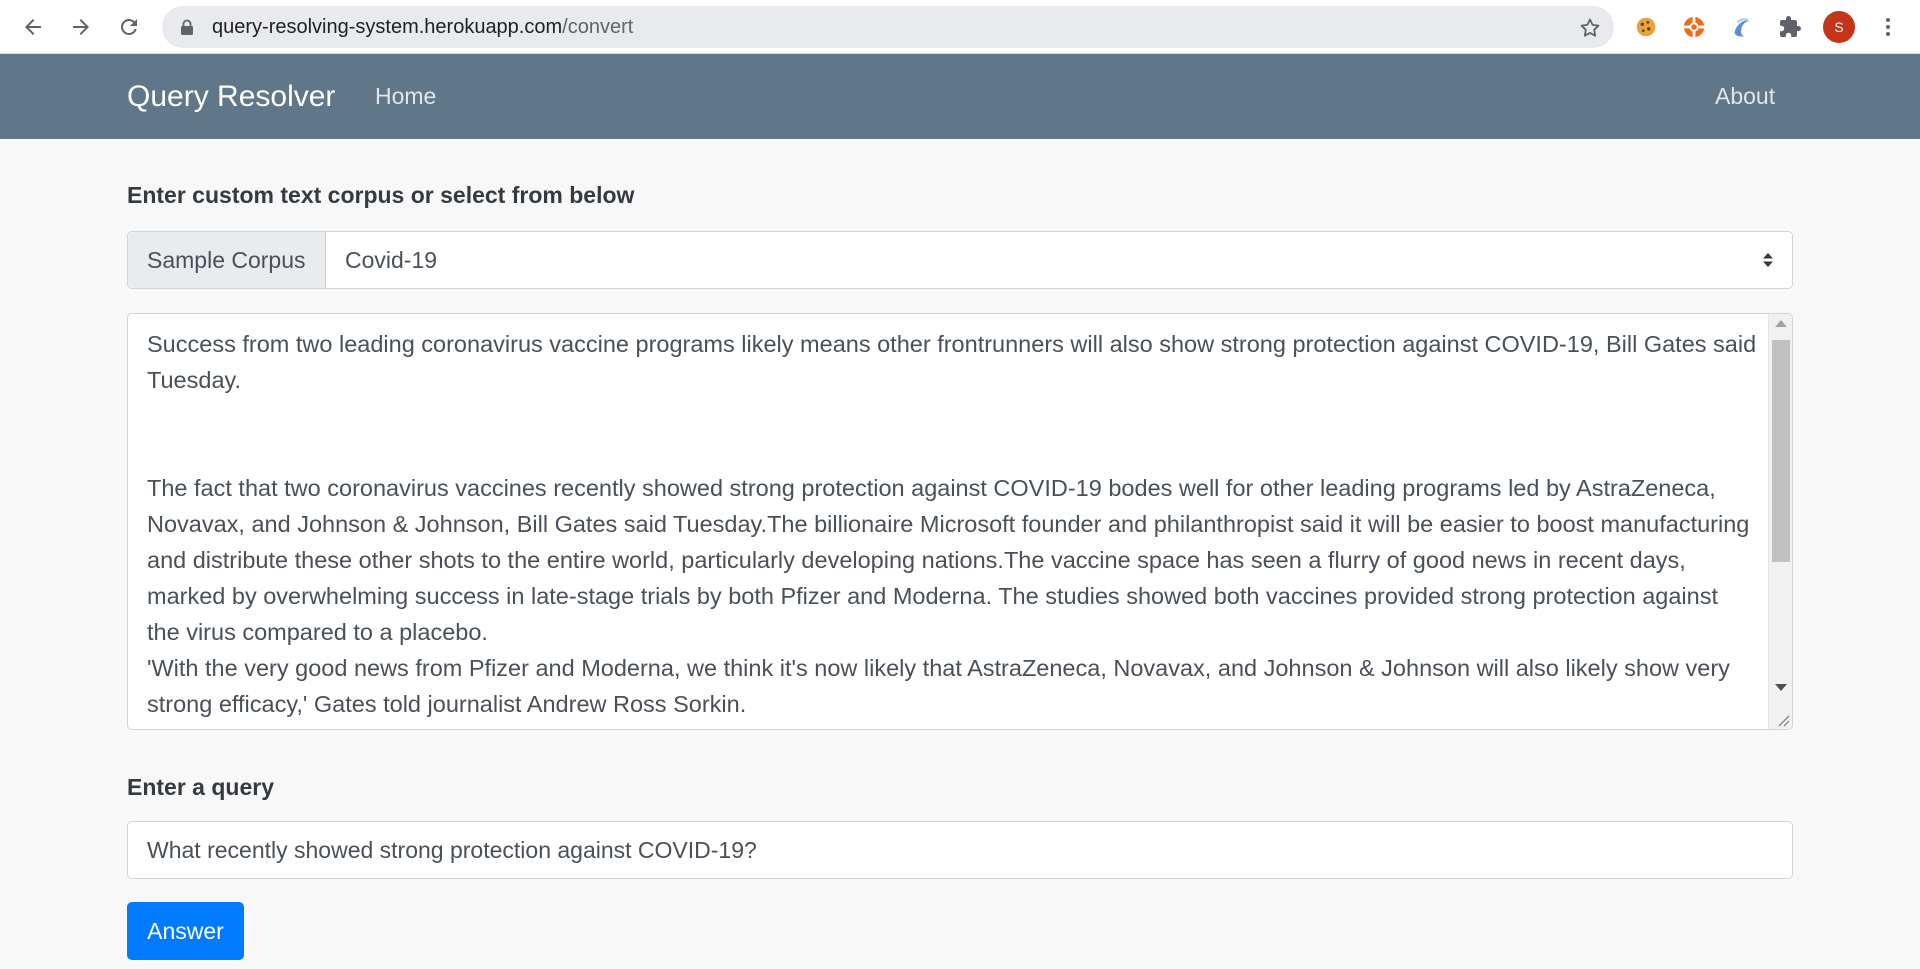 Image resolution: width=1920 pixels, height=969 pixels. What do you see at coordinates (227, 260) in the screenshot?
I see `sample-corpus-addon-label: Sample Corpus` at bounding box center [227, 260].